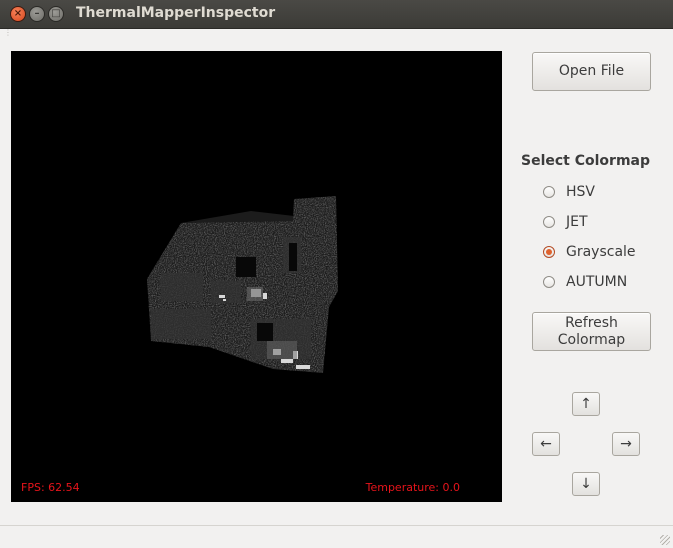  What do you see at coordinates (580, 192) in the screenshot?
I see `colormap-option-label: HSV` at bounding box center [580, 192].